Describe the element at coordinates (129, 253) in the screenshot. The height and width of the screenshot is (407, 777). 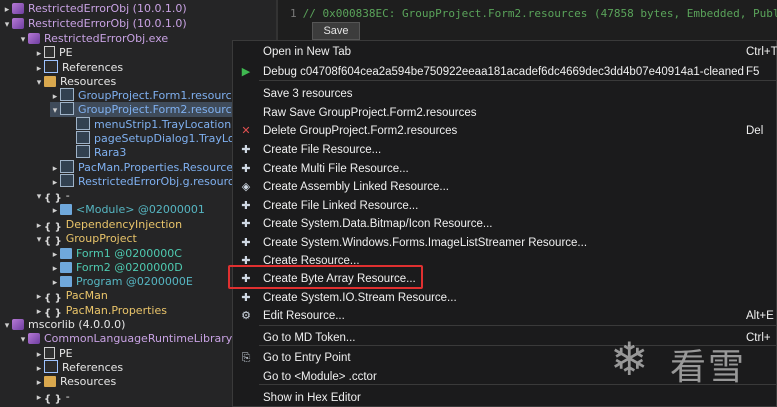
I see `tree-node-label: Form1 @0200000C` at that location.